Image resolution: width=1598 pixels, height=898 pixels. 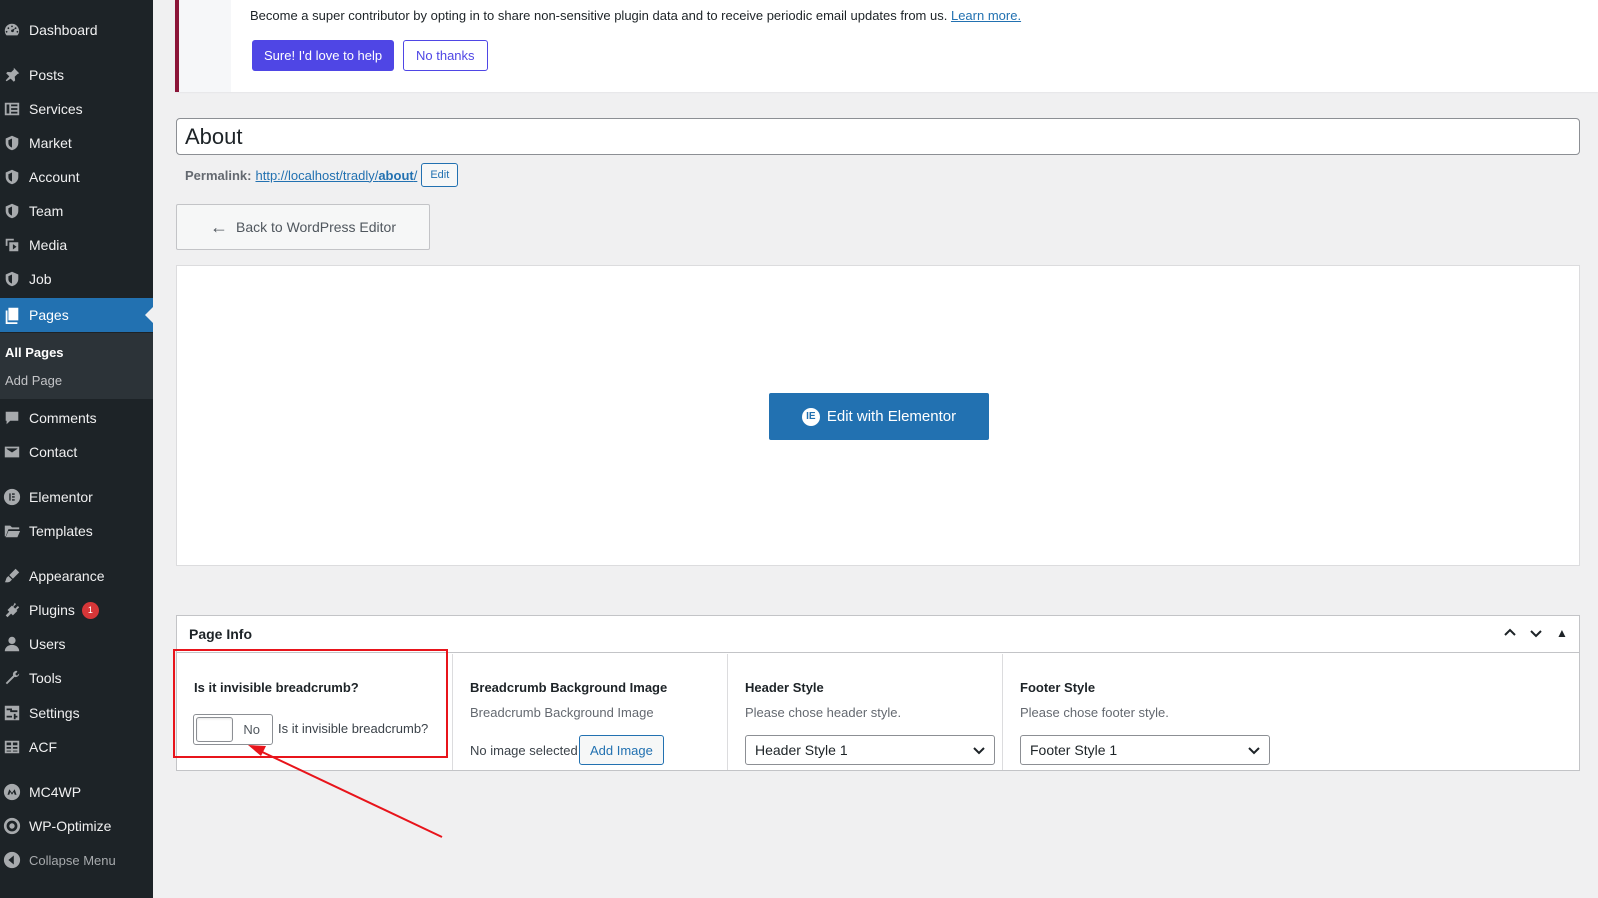 What do you see at coordinates (396, 175) in the screenshot?
I see `permalink-slug: about` at bounding box center [396, 175].